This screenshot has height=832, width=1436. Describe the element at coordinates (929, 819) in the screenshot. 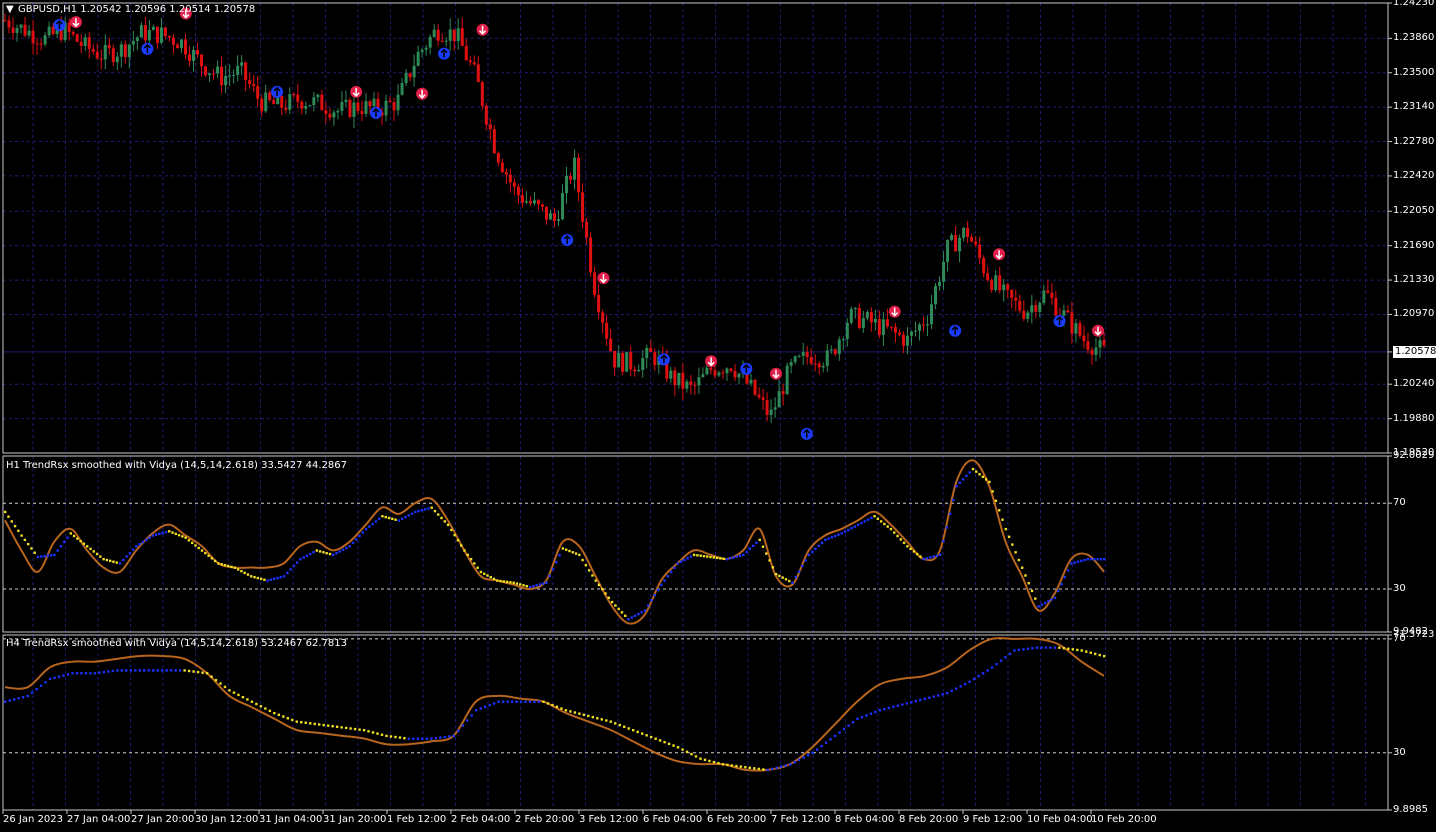

I see `time-tick-label: 8 Feb 20:00` at that location.